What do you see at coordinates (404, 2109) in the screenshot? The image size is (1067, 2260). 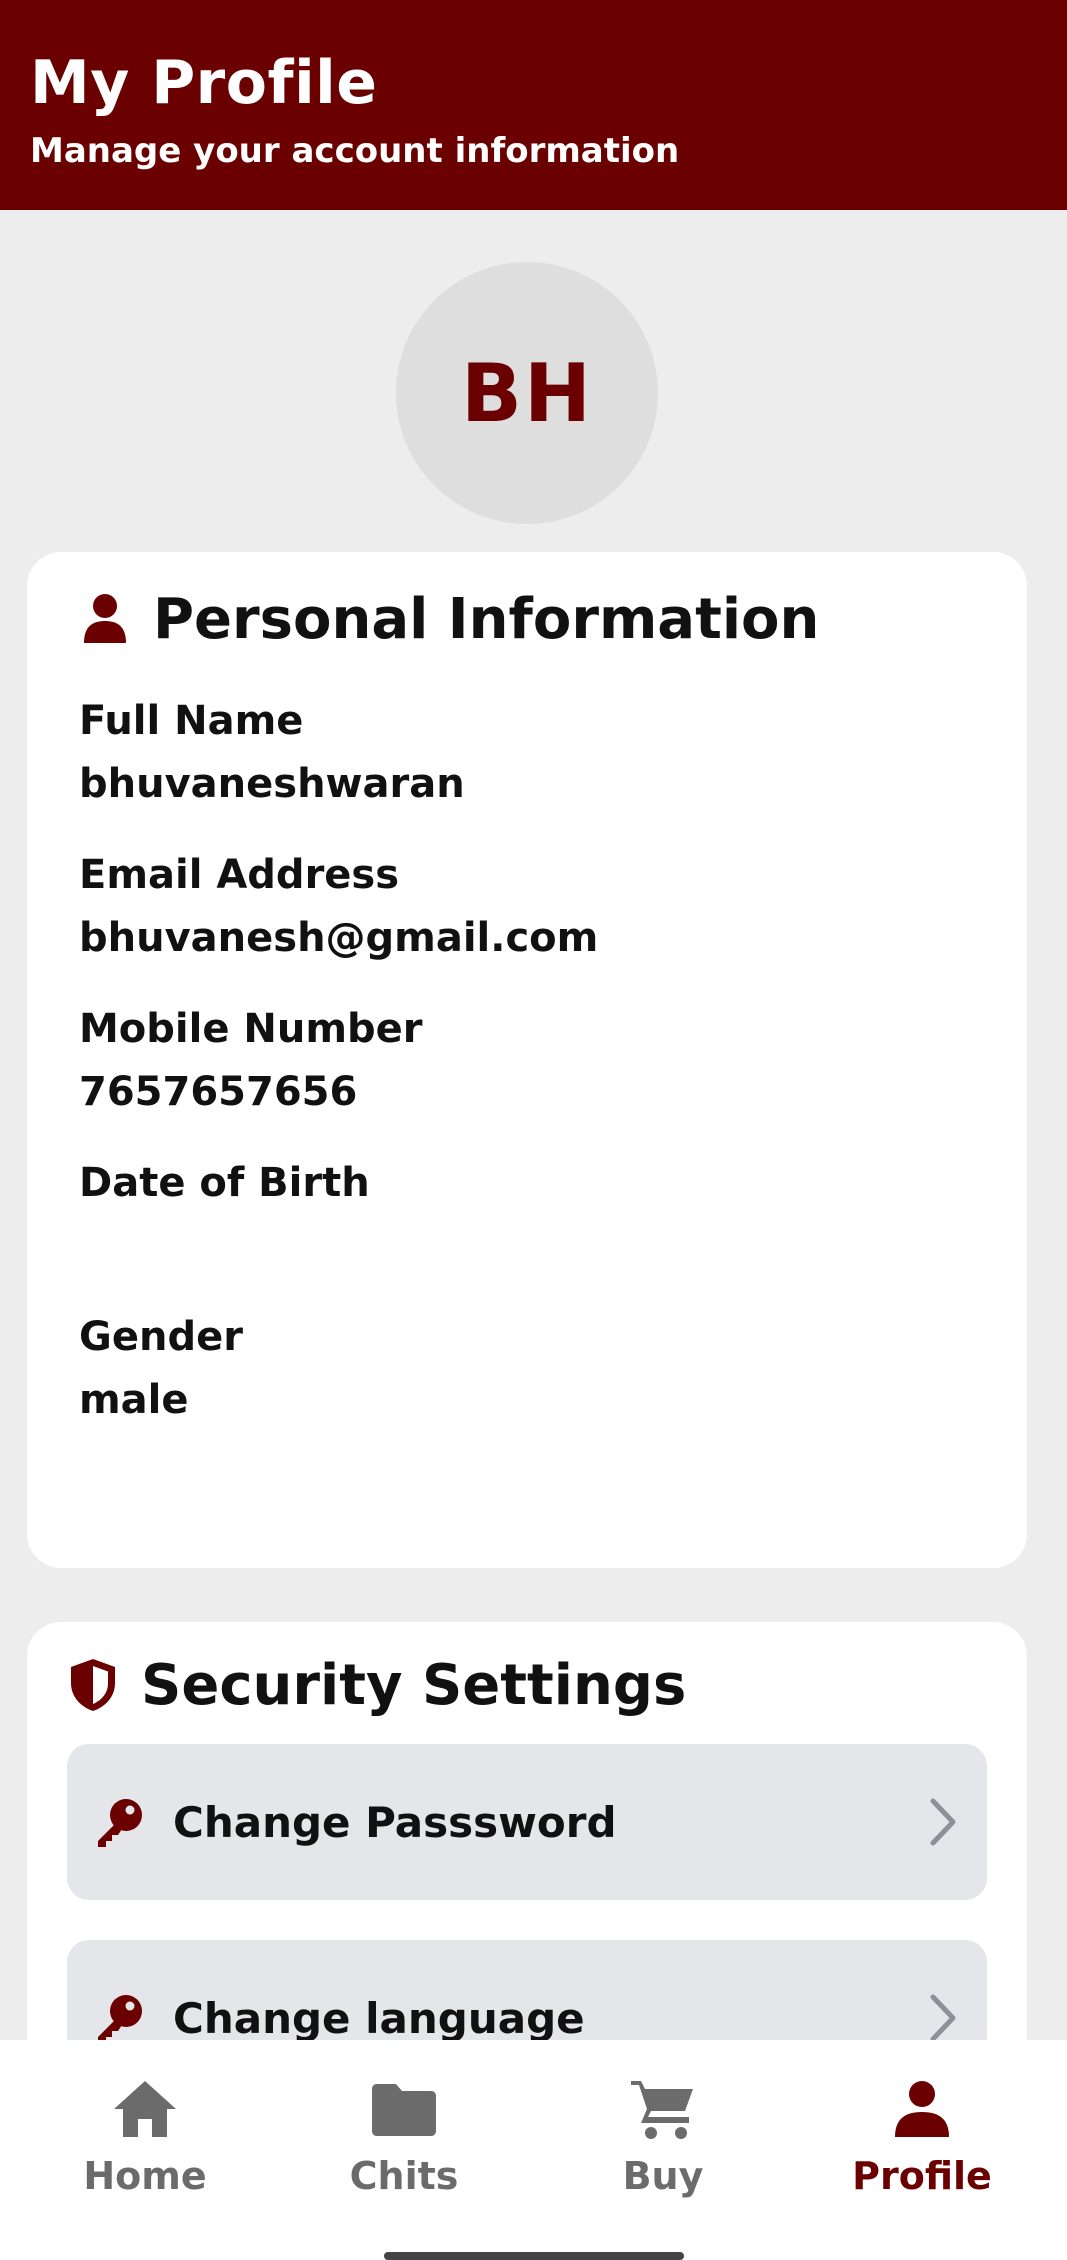 I see `folder-icon` at bounding box center [404, 2109].